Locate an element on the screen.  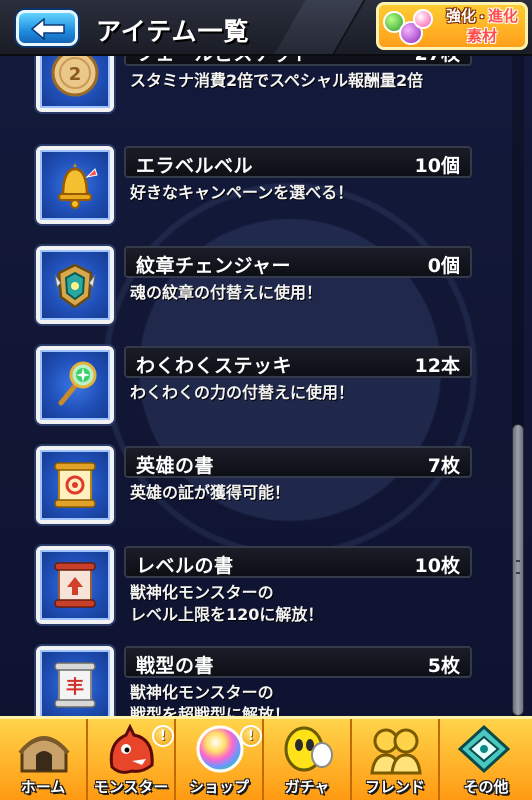
nav-label: モンスター is located at coordinates (131, 787).